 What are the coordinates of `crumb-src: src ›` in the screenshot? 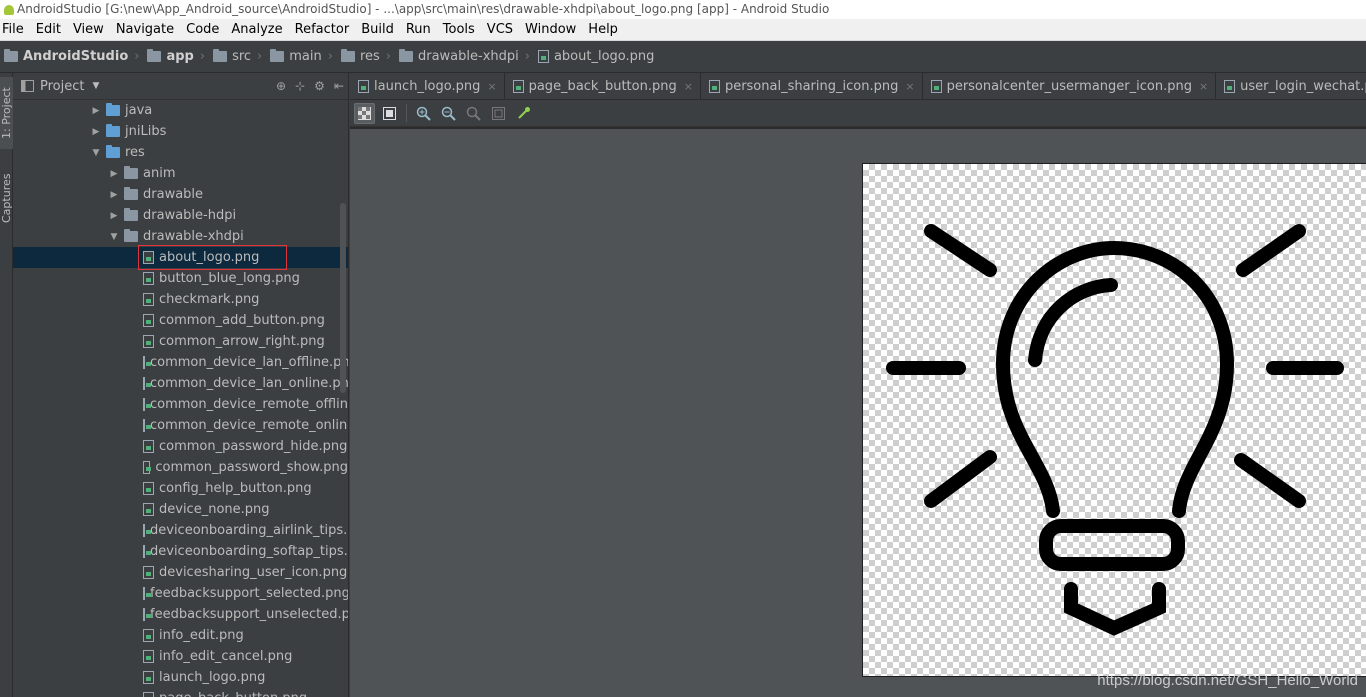 It's located at (237, 56).